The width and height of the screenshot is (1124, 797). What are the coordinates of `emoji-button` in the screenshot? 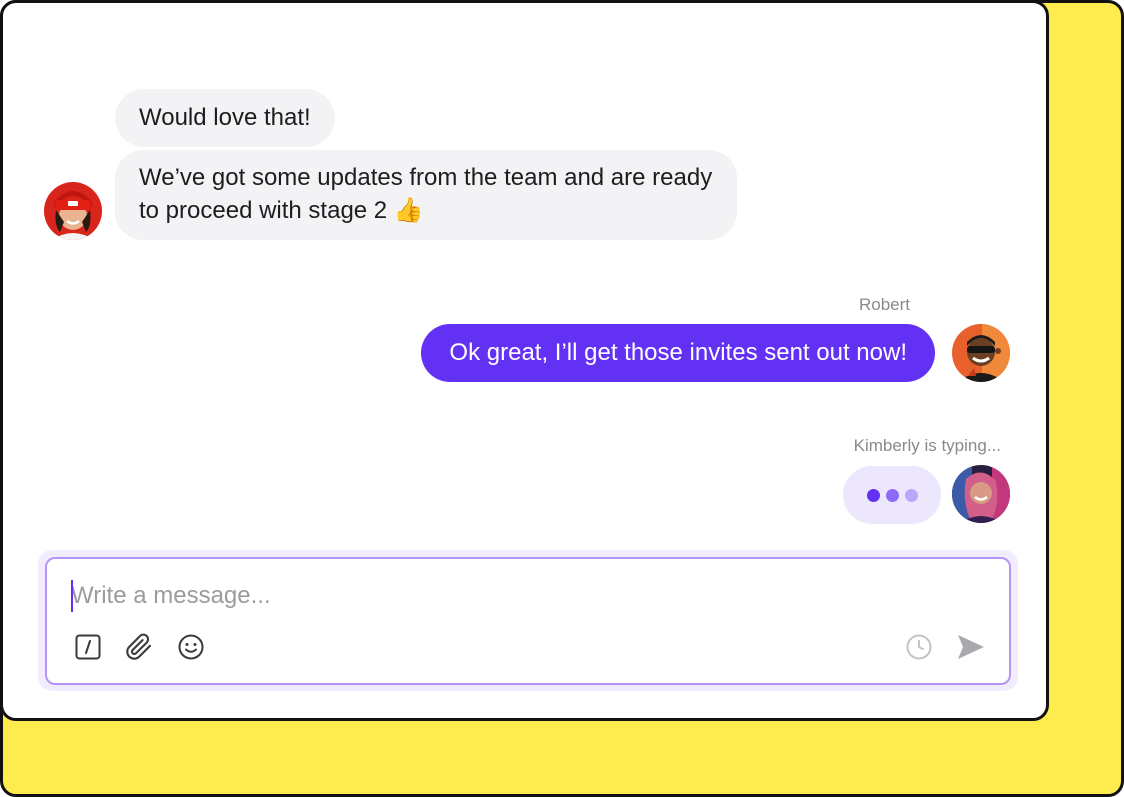 It's located at (191, 647).